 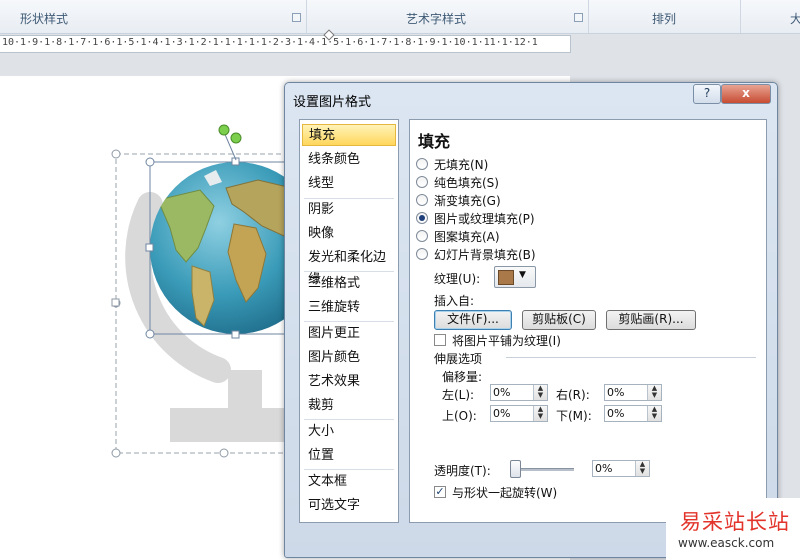 I want to click on nav-item-3d-rotation: 三维旋转, so click(x=349, y=308).